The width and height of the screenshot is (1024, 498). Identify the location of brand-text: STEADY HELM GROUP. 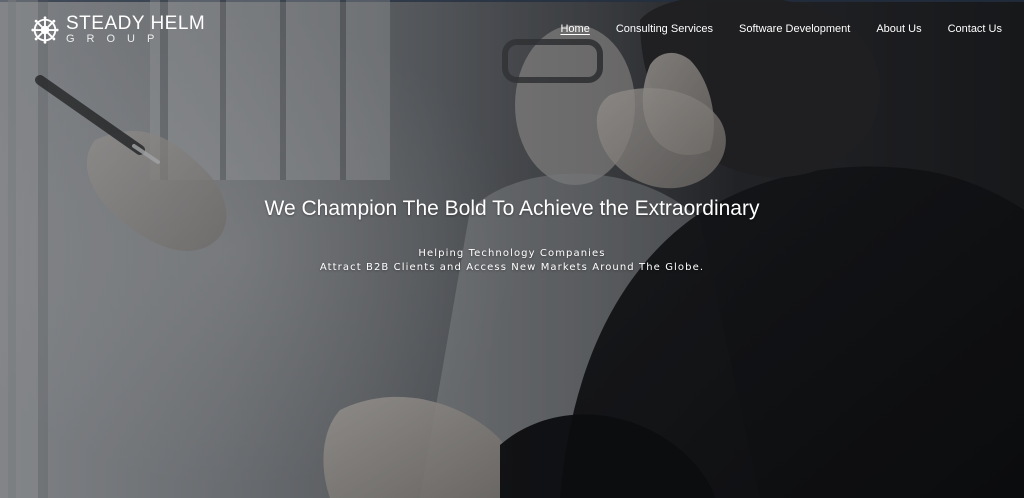
(135, 29).